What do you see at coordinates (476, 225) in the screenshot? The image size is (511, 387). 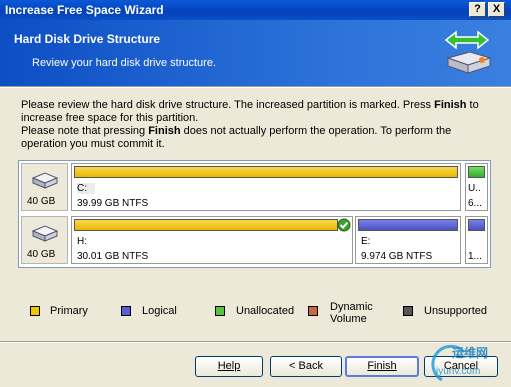 I see `logical-partition-small-bar` at bounding box center [476, 225].